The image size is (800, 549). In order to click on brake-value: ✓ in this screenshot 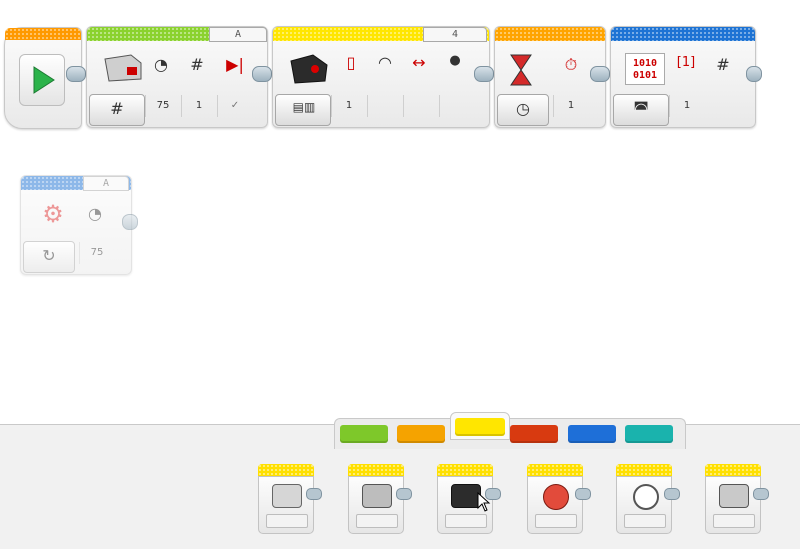, I will do `click(234, 106)`.